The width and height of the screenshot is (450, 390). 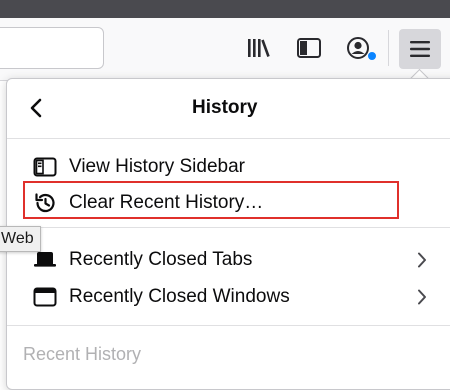 I want to click on window-titlebar, so click(x=225, y=9).